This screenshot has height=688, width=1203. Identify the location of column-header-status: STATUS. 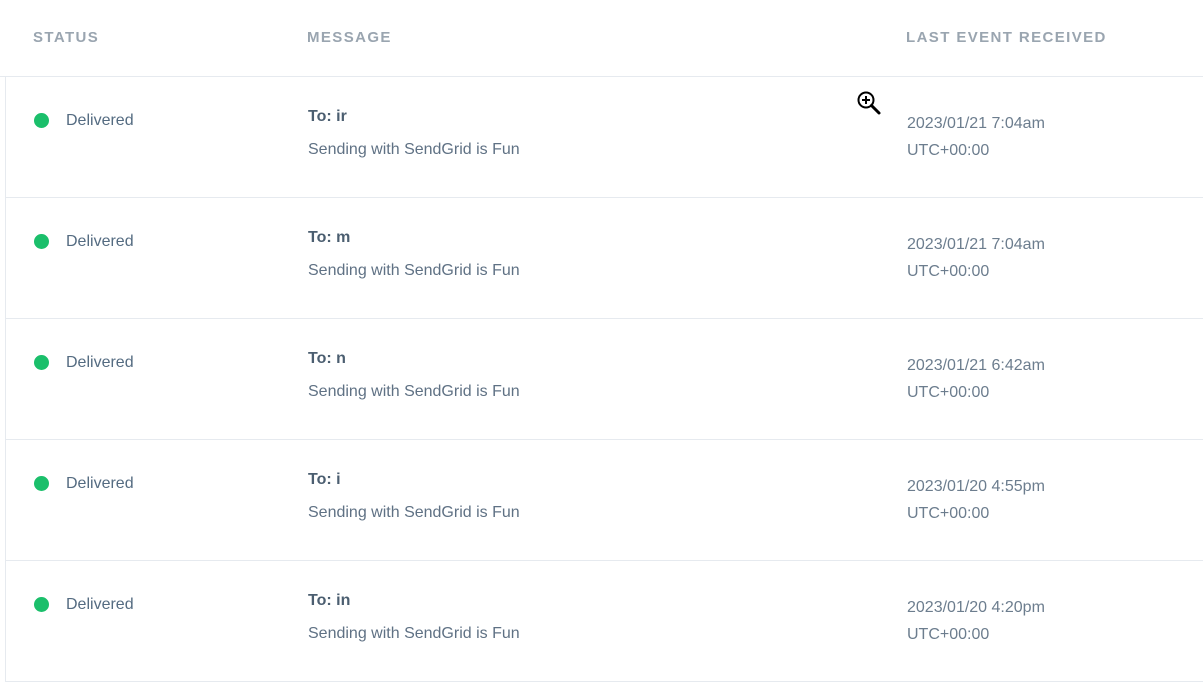
(66, 37).